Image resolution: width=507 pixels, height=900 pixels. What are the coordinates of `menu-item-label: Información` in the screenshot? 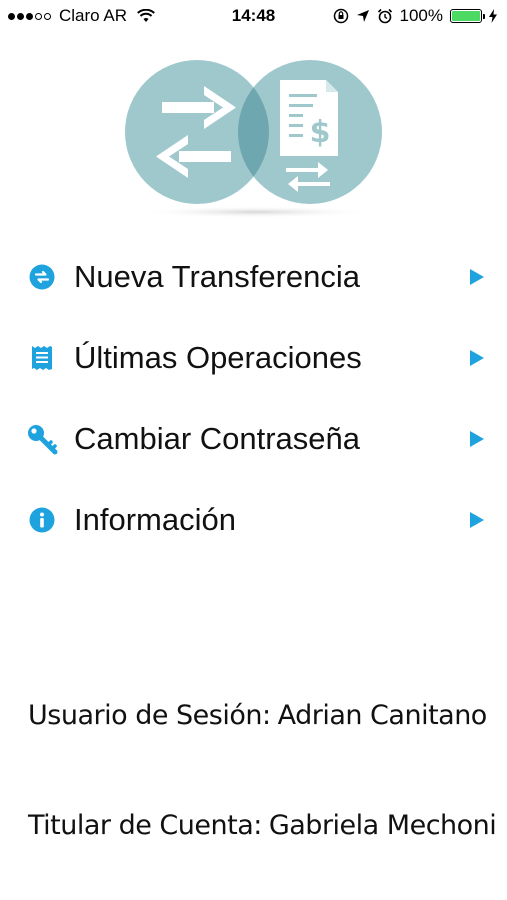 It's located at (155, 519).